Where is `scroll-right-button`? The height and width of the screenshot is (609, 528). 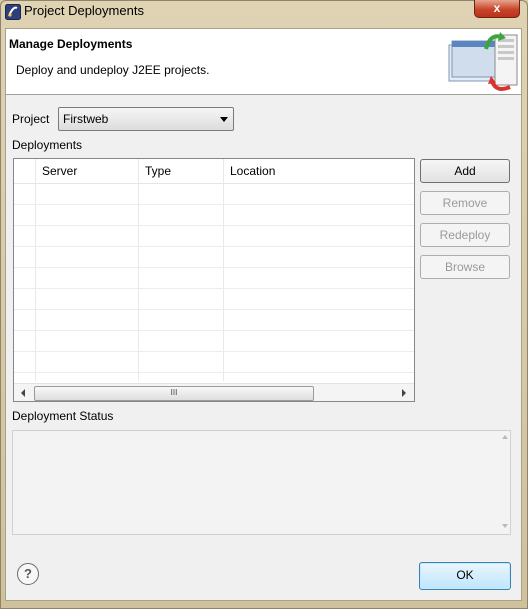 scroll-right-button is located at coordinates (404, 392).